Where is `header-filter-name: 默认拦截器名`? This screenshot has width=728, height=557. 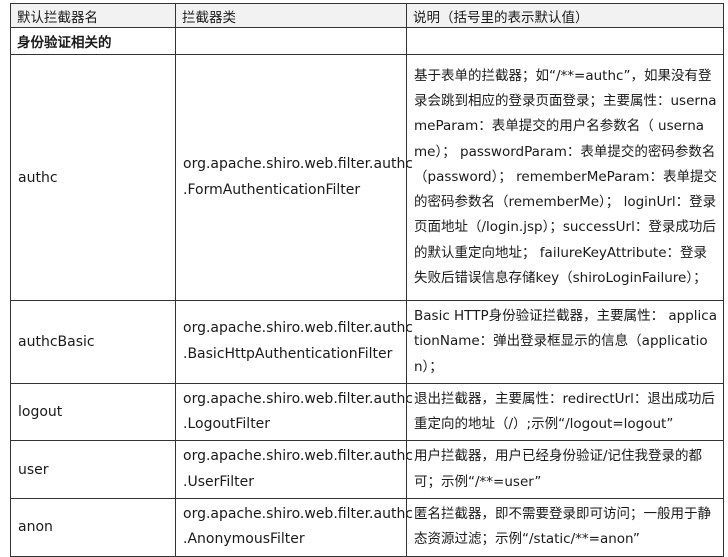 header-filter-name: 默认拦截器名 is located at coordinates (93, 15).